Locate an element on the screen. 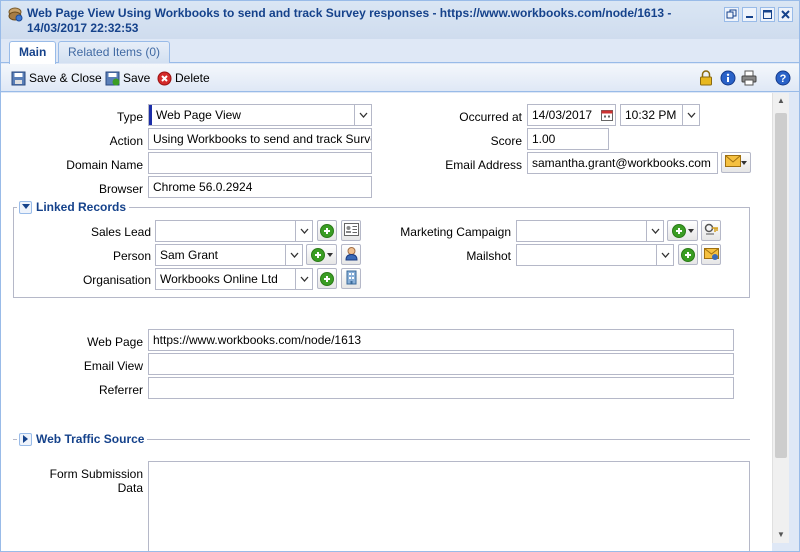 The width and height of the screenshot is (800, 552). save-close-button: Save & Close is located at coordinates (56, 78).